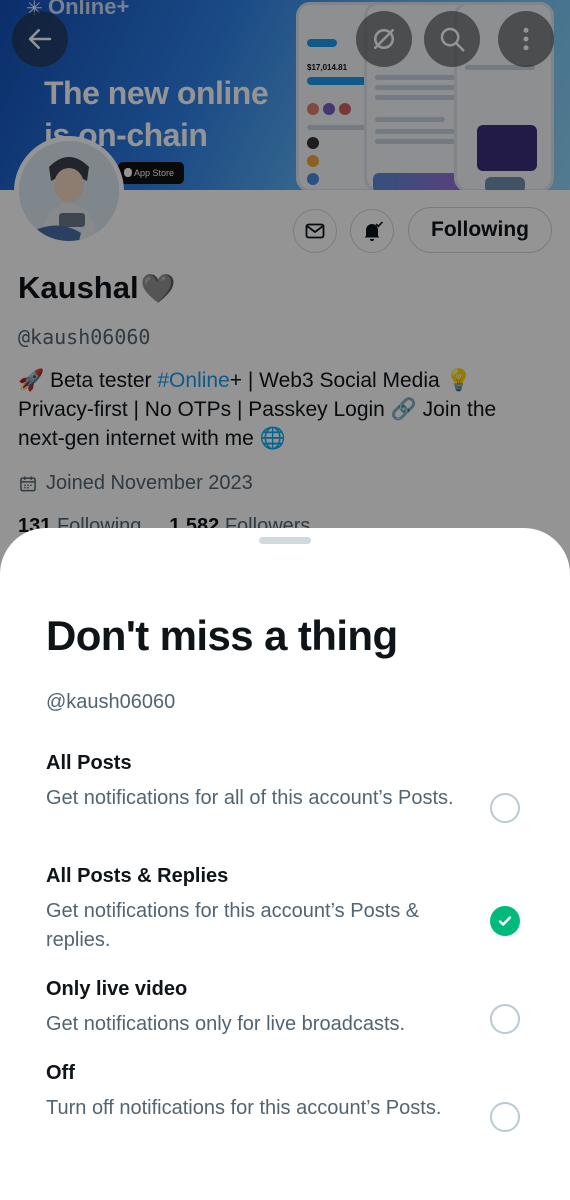 The image size is (570, 1200). I want to click on option-title: Off, so click(60, 1073).